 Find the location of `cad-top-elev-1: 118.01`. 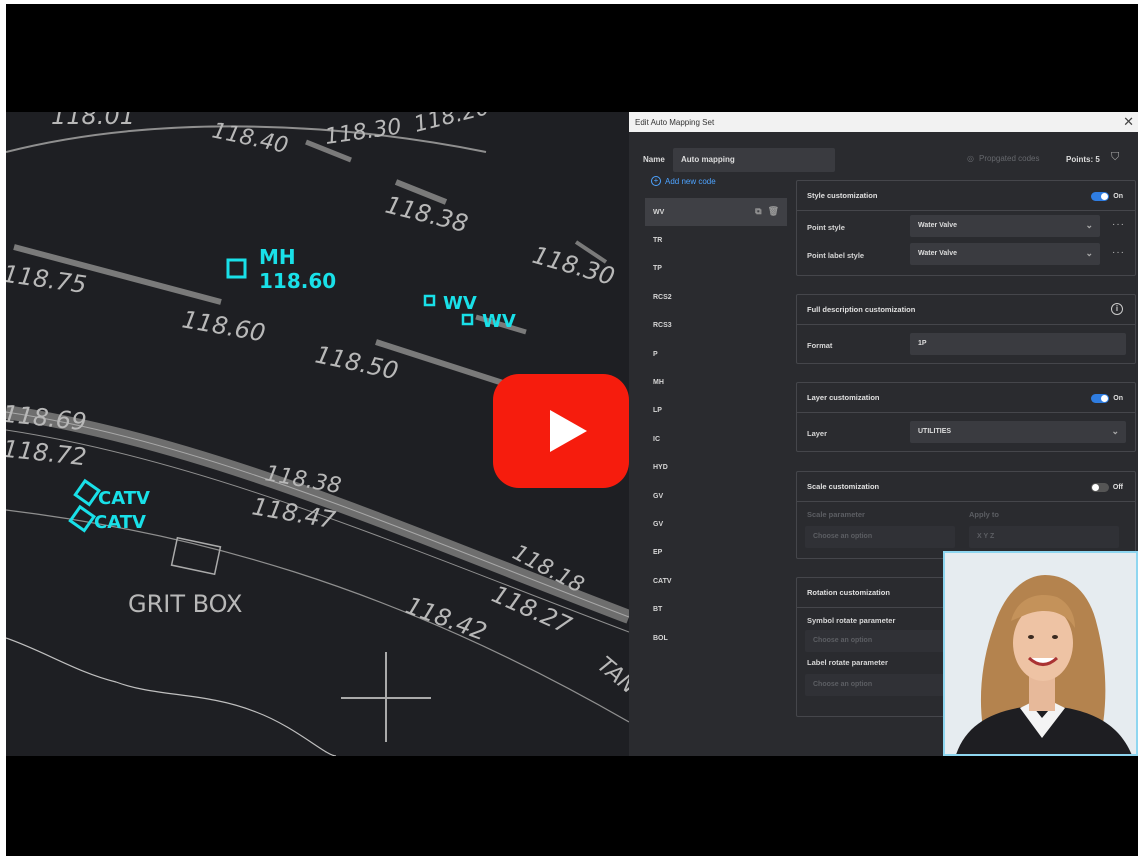

cad-top-elev-1: 118.01 is located at coordinates (93, 121).